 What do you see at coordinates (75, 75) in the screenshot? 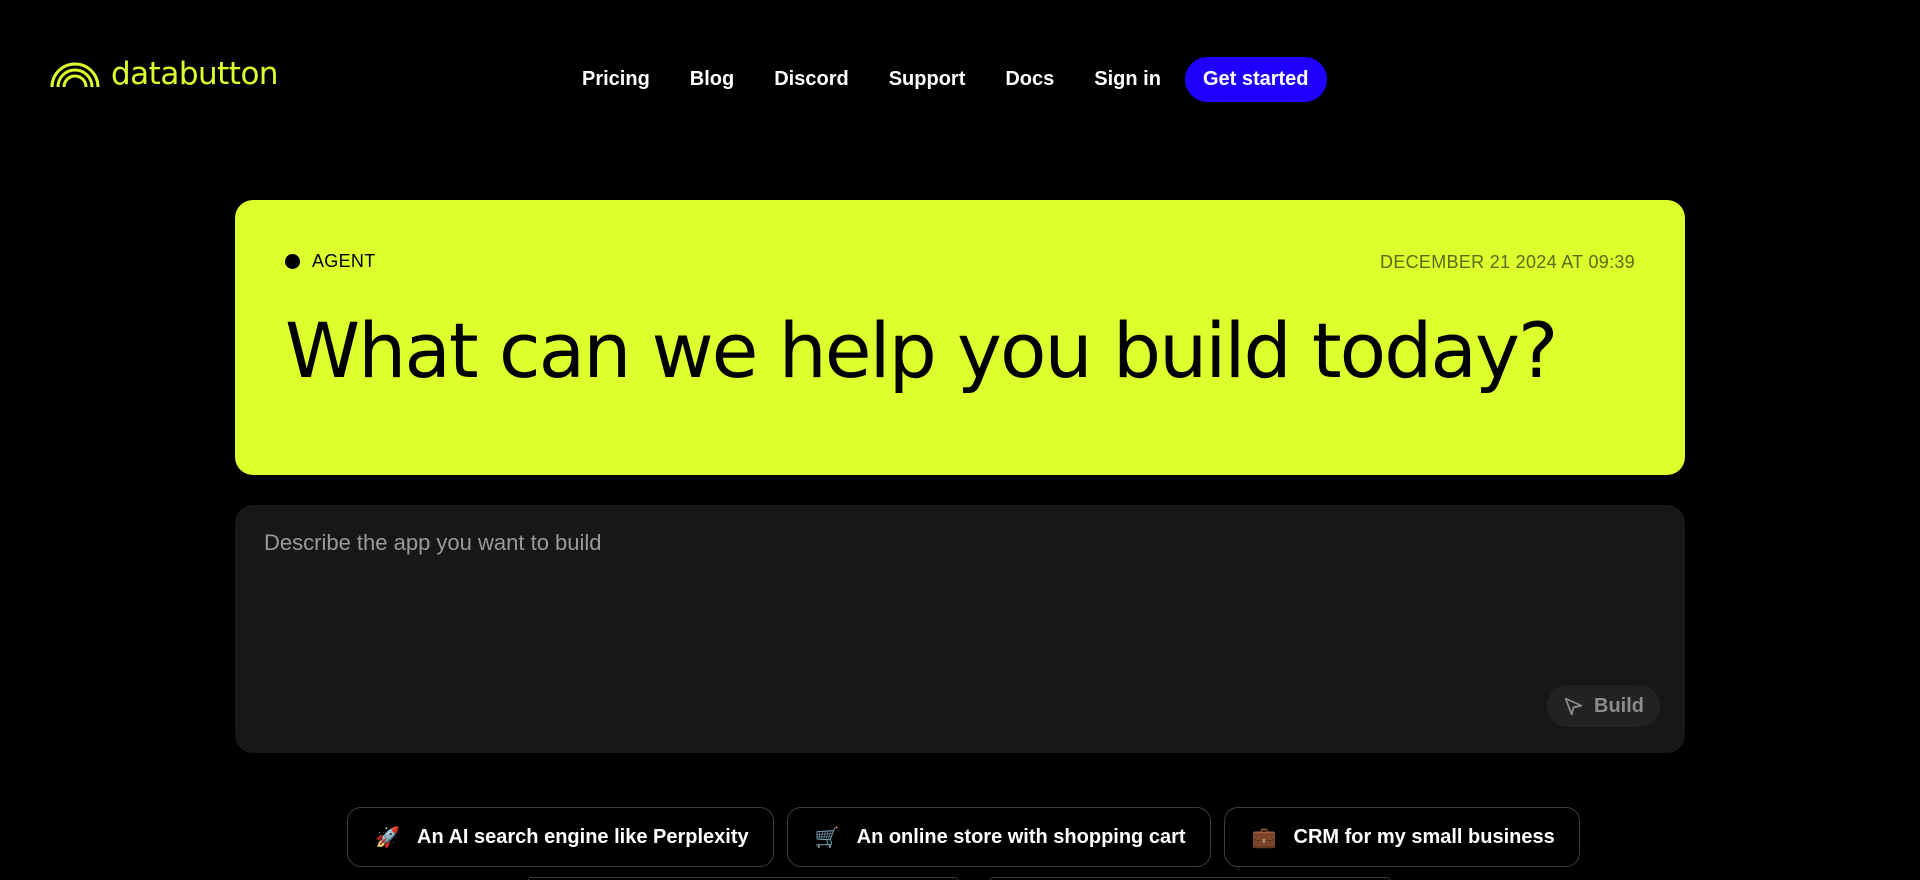
I see `rainbow-logo-icon` at bounding box center [75, 75].